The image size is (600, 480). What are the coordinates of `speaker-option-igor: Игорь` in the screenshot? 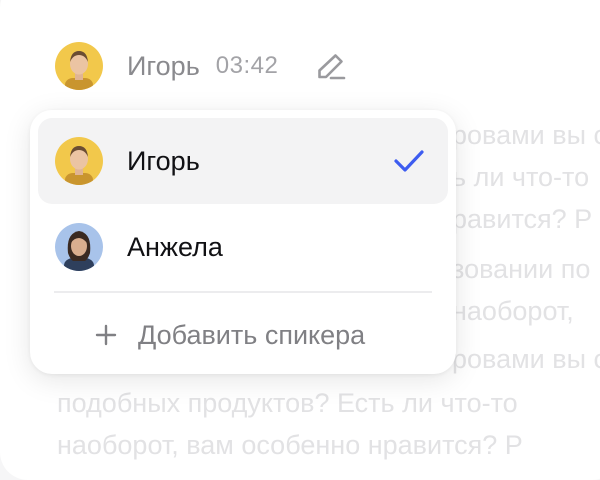 It's located at (243, 161).